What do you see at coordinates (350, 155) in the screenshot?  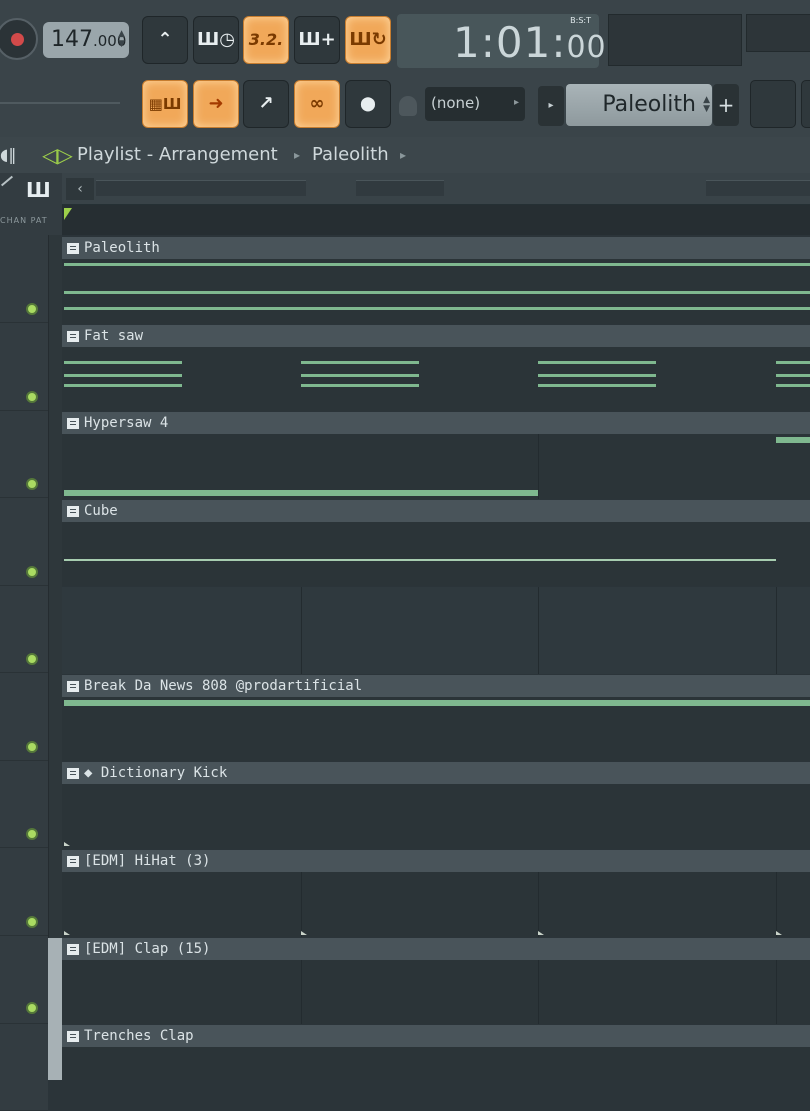 I see `breadcrumb: Paleolith` at bounding box center [350, 155].